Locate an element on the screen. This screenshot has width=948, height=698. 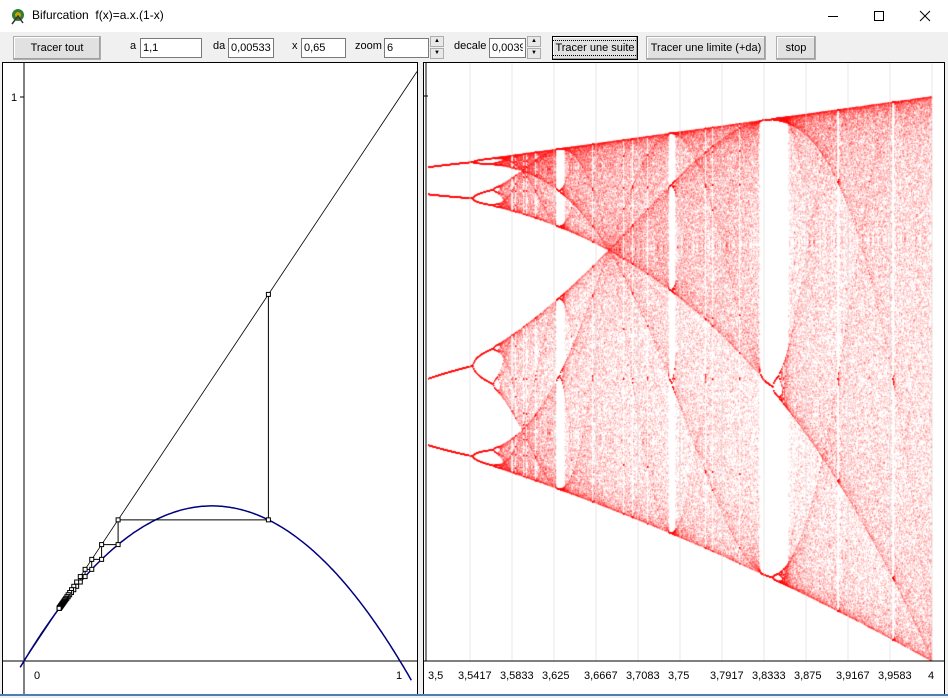
x-tick-label: 3,5 is located at coordinates (435, 676).